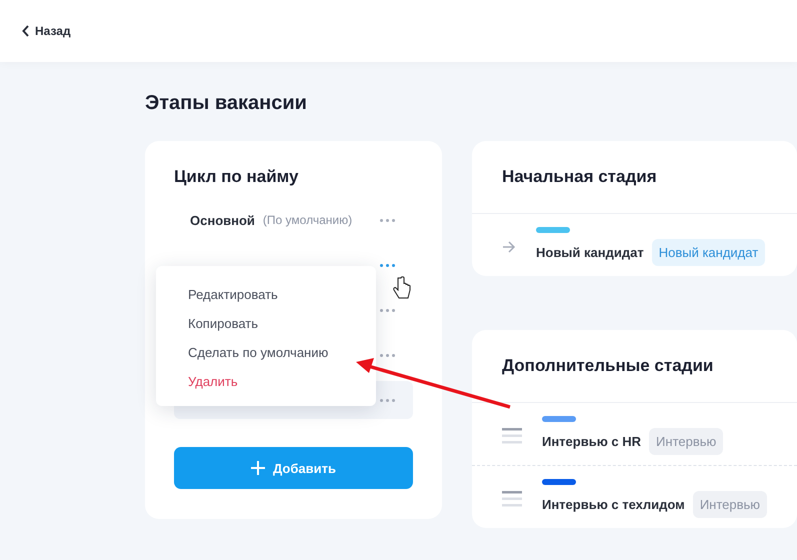 This screenshot has width=797, height=560. What do you see at coordinates (608, 366) in the screenshot?
I see `section-title: Дополнительные стадии` at bounding box center [608, 366].